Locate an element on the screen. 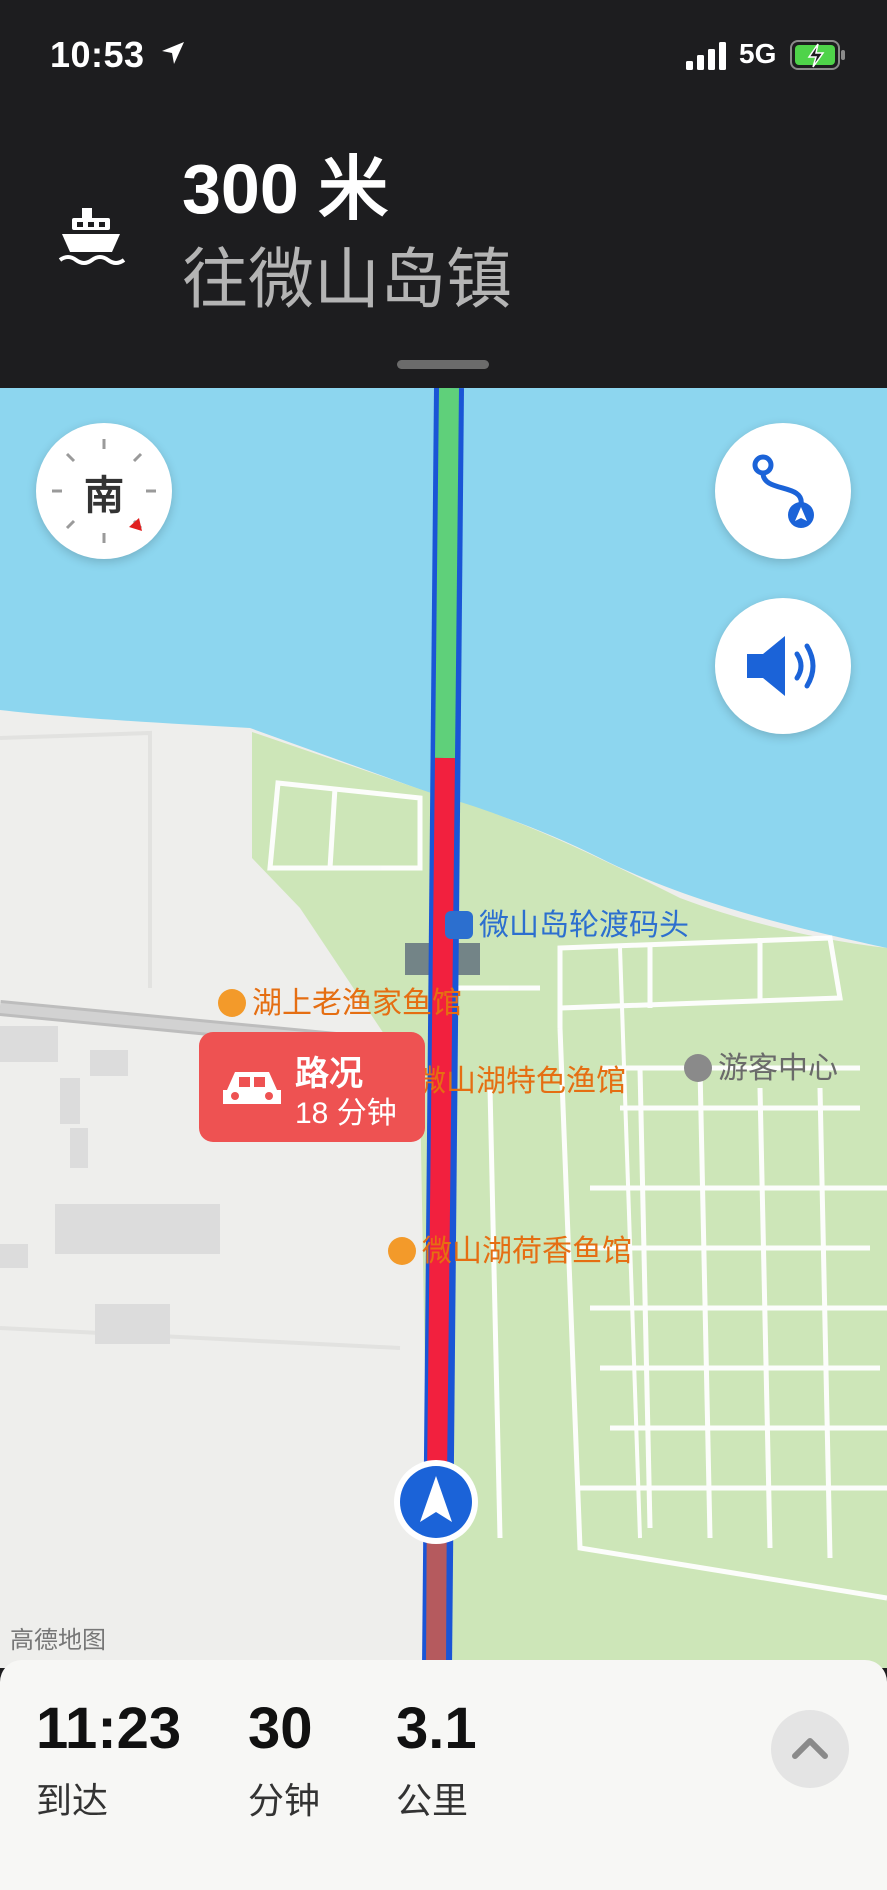 The width and height of the screenshot is (887, 1890). route-overview-button is located at coordinates (783, 491).